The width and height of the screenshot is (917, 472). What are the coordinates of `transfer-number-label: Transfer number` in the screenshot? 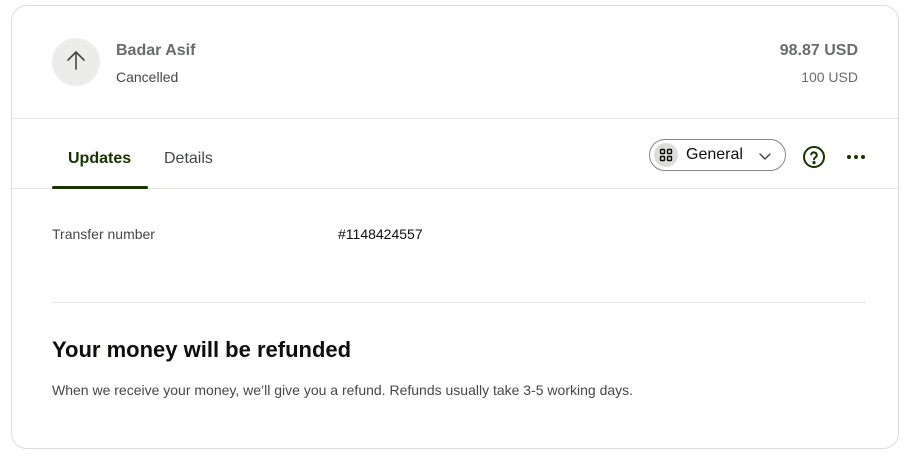 It's located at (103, 234).